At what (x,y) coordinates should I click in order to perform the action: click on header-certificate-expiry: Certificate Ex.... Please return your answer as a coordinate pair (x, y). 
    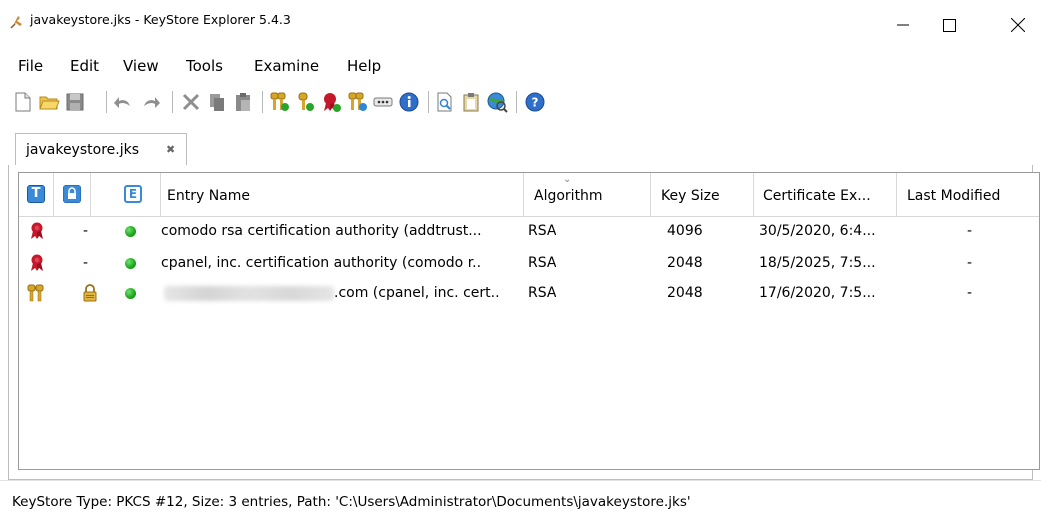
    Looking at the image, I should click on (825, 194).